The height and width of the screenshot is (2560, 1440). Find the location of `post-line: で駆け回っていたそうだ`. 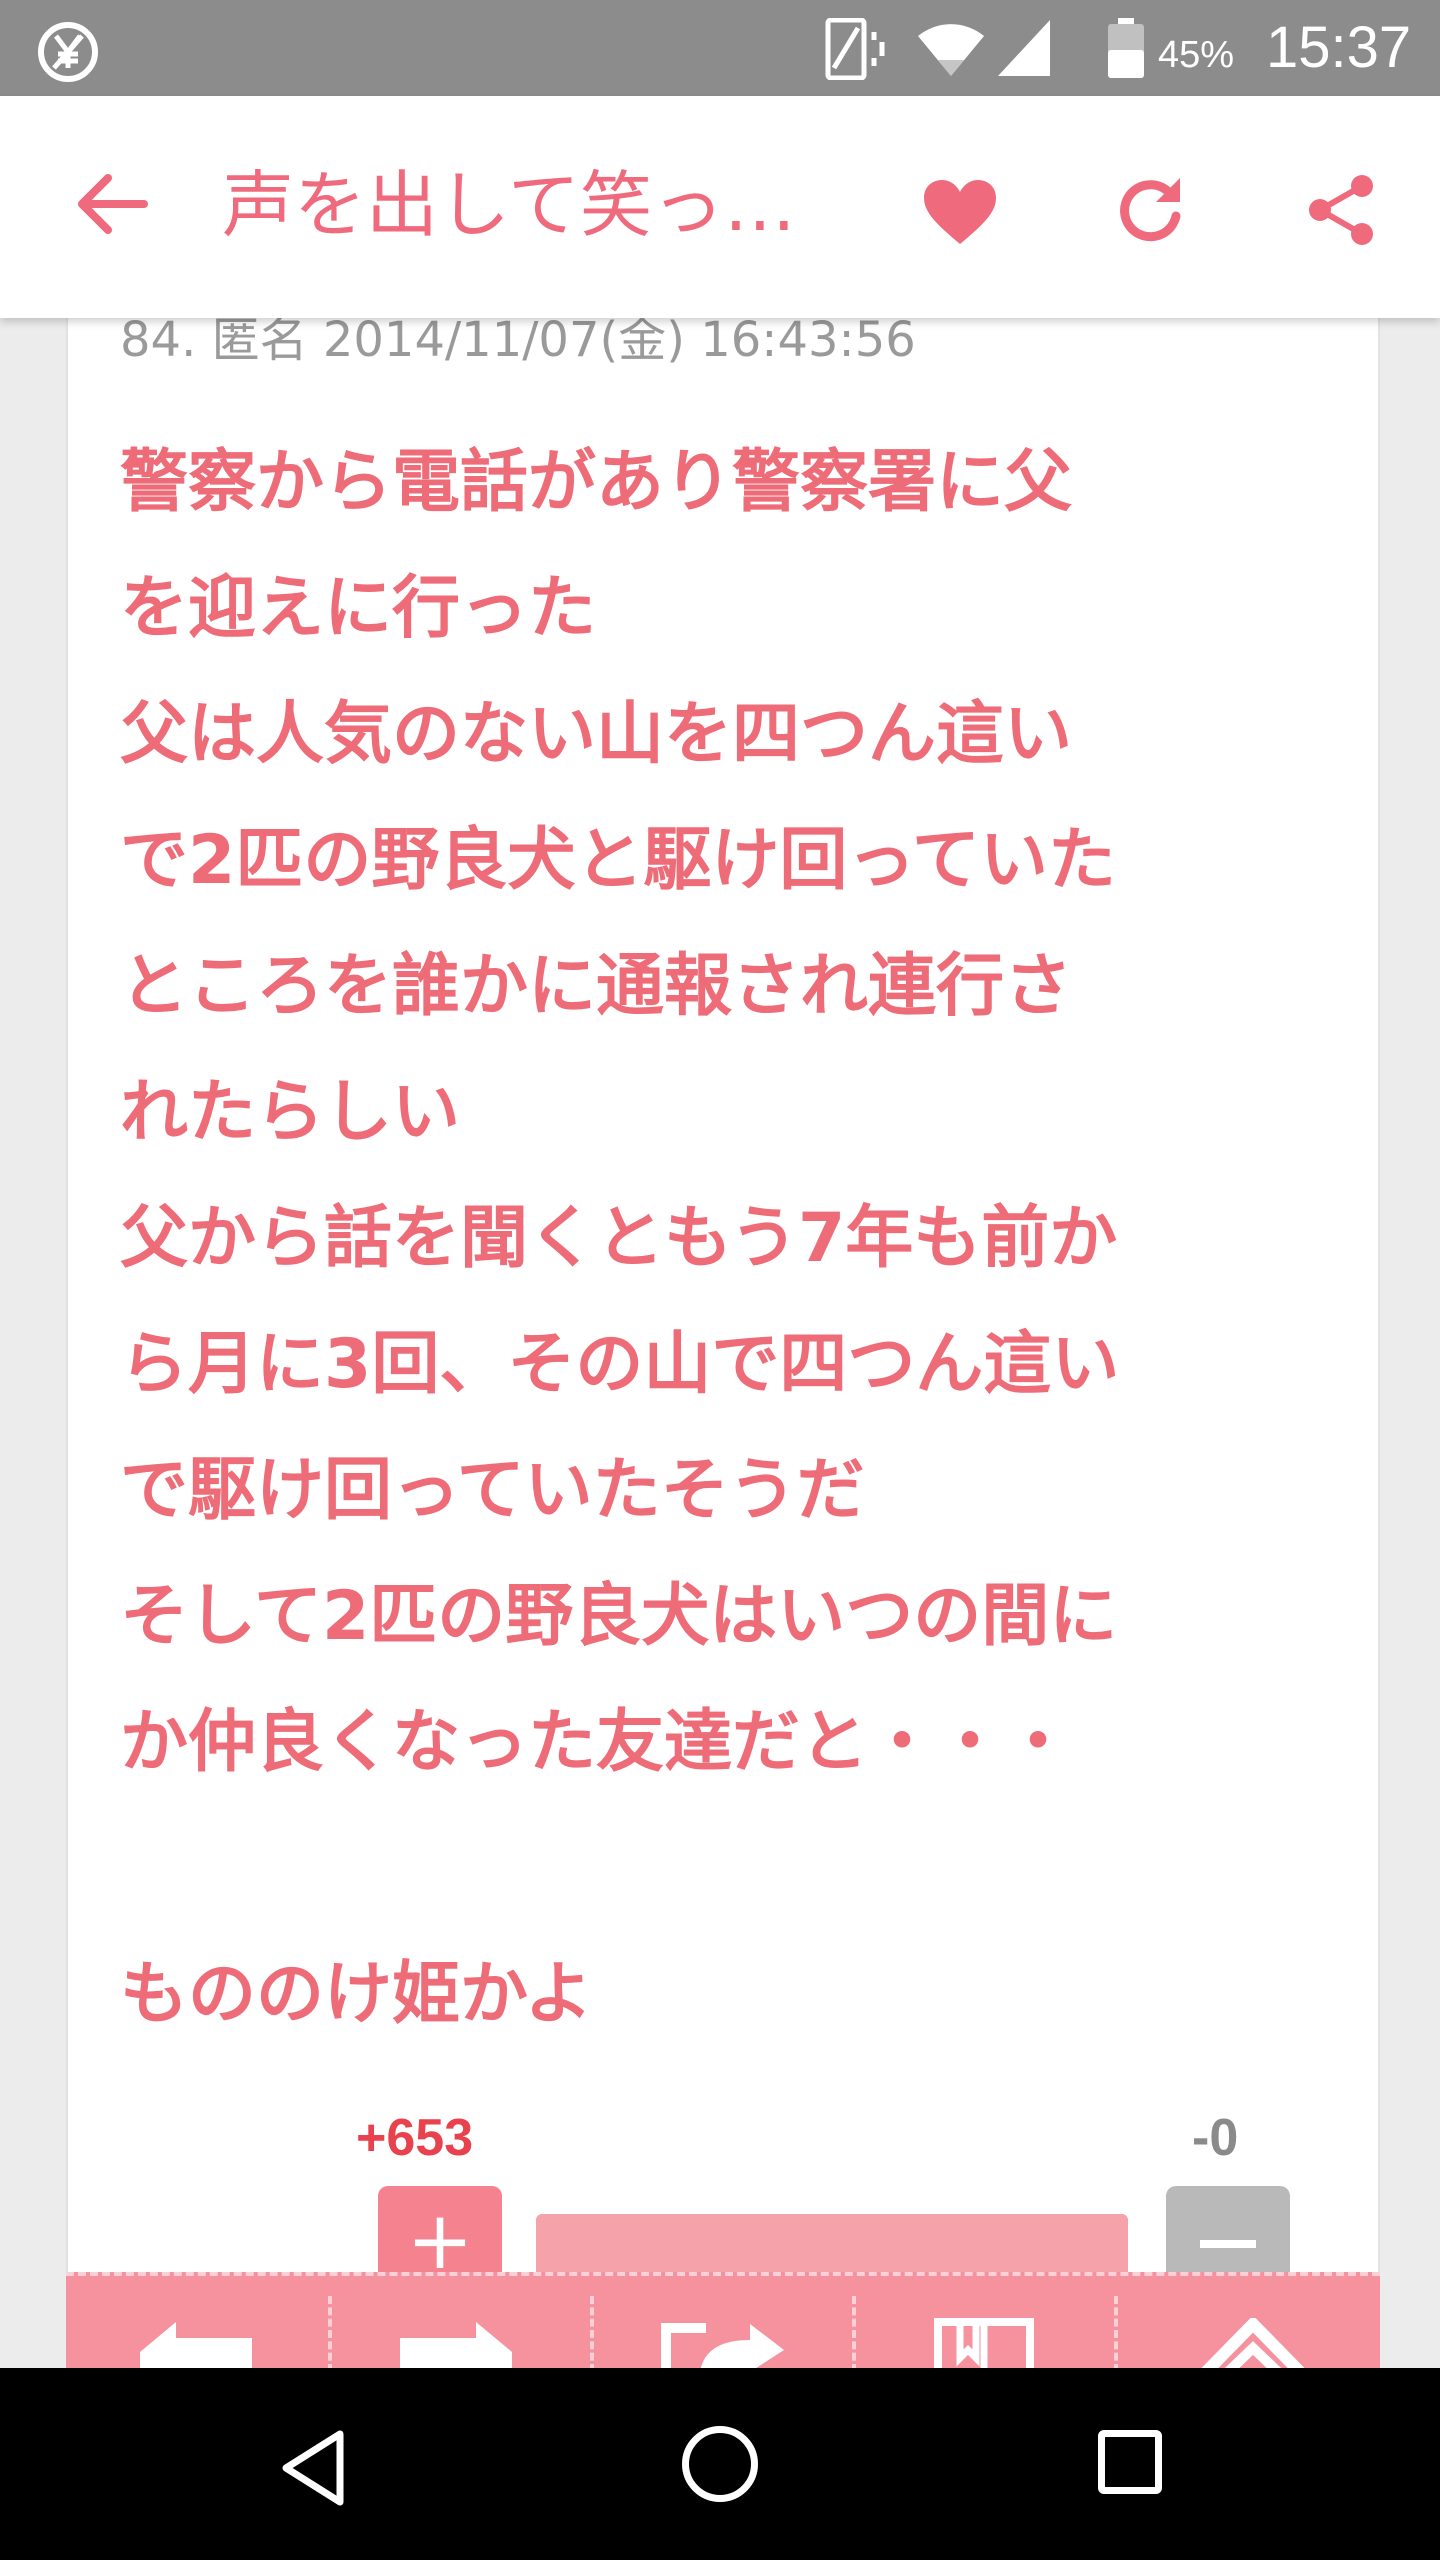

post-line: で駆け回っていたそうだ is located at coordinates (492, 1490).